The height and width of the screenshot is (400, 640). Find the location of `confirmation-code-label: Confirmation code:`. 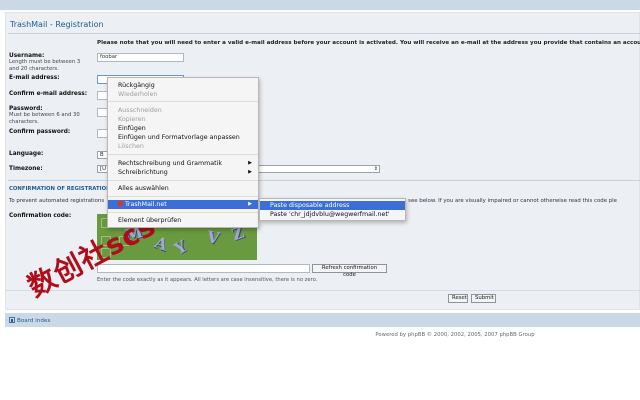

confirmation-code-label: Confirmation code: is located at coordinates (40, 216).